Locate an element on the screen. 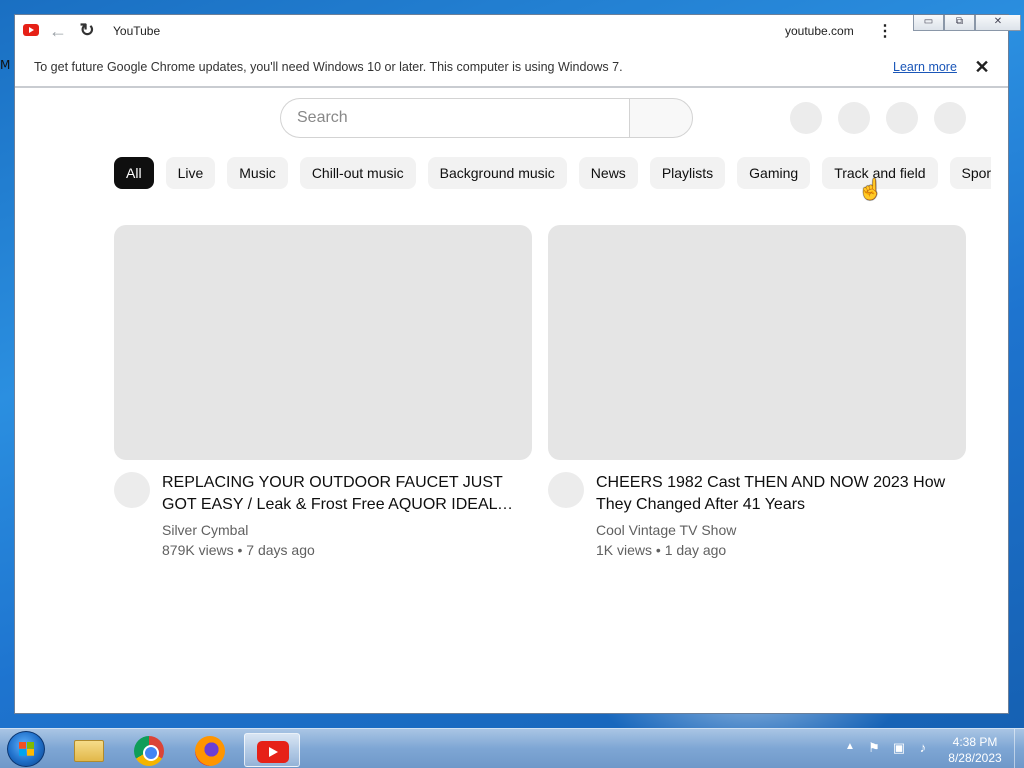 The width and height of the screenshot is (1024, 768). apps-icon is located at coordinates (854, 118).